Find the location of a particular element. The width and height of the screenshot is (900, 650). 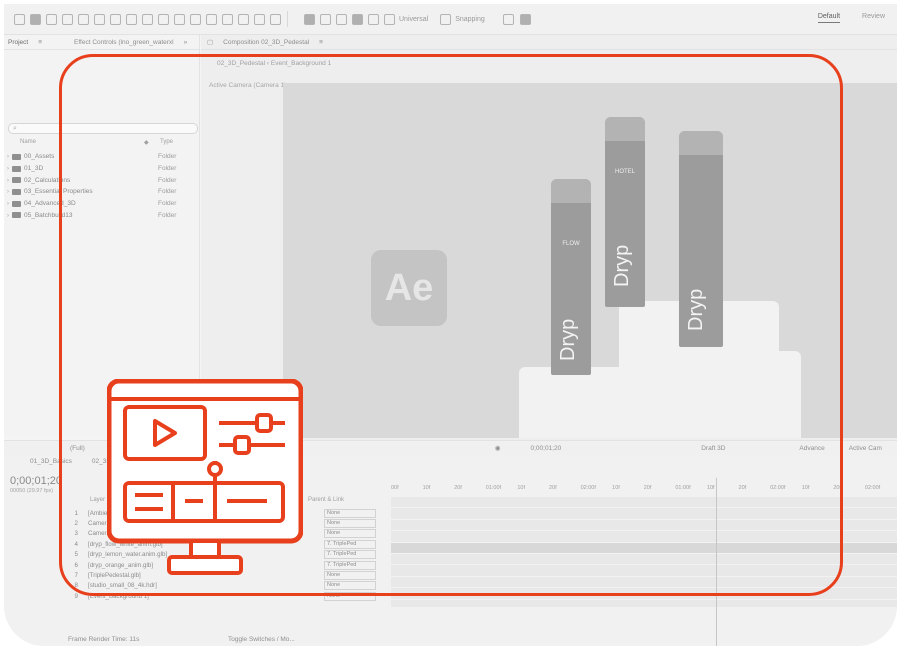

gizmo-rotate-icon is located at coordinates (389, 19).